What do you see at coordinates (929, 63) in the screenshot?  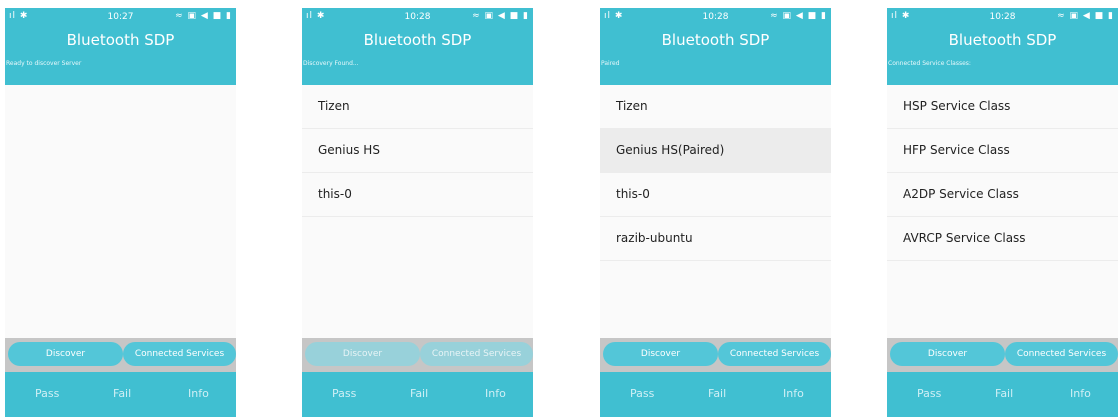 I see `status-message: Connected Service Classes:` at bounding box center [929, 63].